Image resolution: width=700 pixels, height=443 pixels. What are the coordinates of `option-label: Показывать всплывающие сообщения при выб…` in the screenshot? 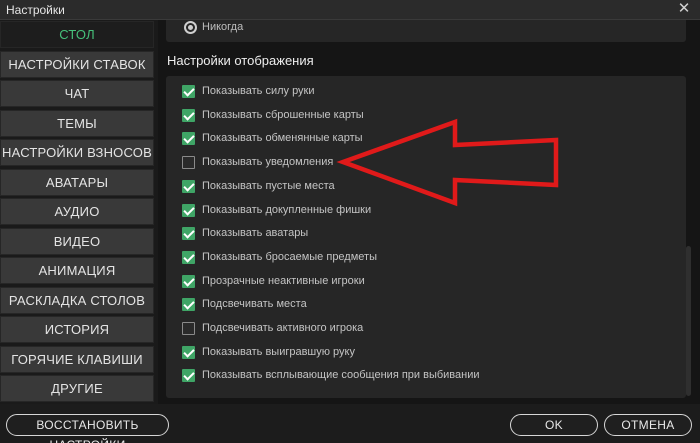 It's located at (341, 375).